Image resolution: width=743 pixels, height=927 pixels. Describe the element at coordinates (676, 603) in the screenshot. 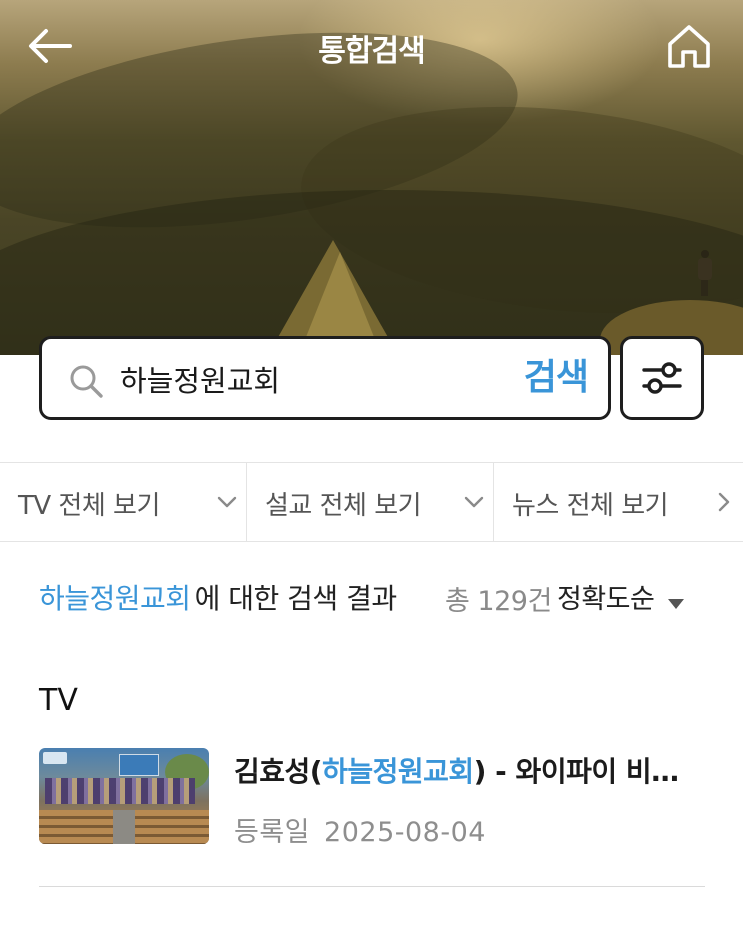

I see `caret-down-icon` at that location.